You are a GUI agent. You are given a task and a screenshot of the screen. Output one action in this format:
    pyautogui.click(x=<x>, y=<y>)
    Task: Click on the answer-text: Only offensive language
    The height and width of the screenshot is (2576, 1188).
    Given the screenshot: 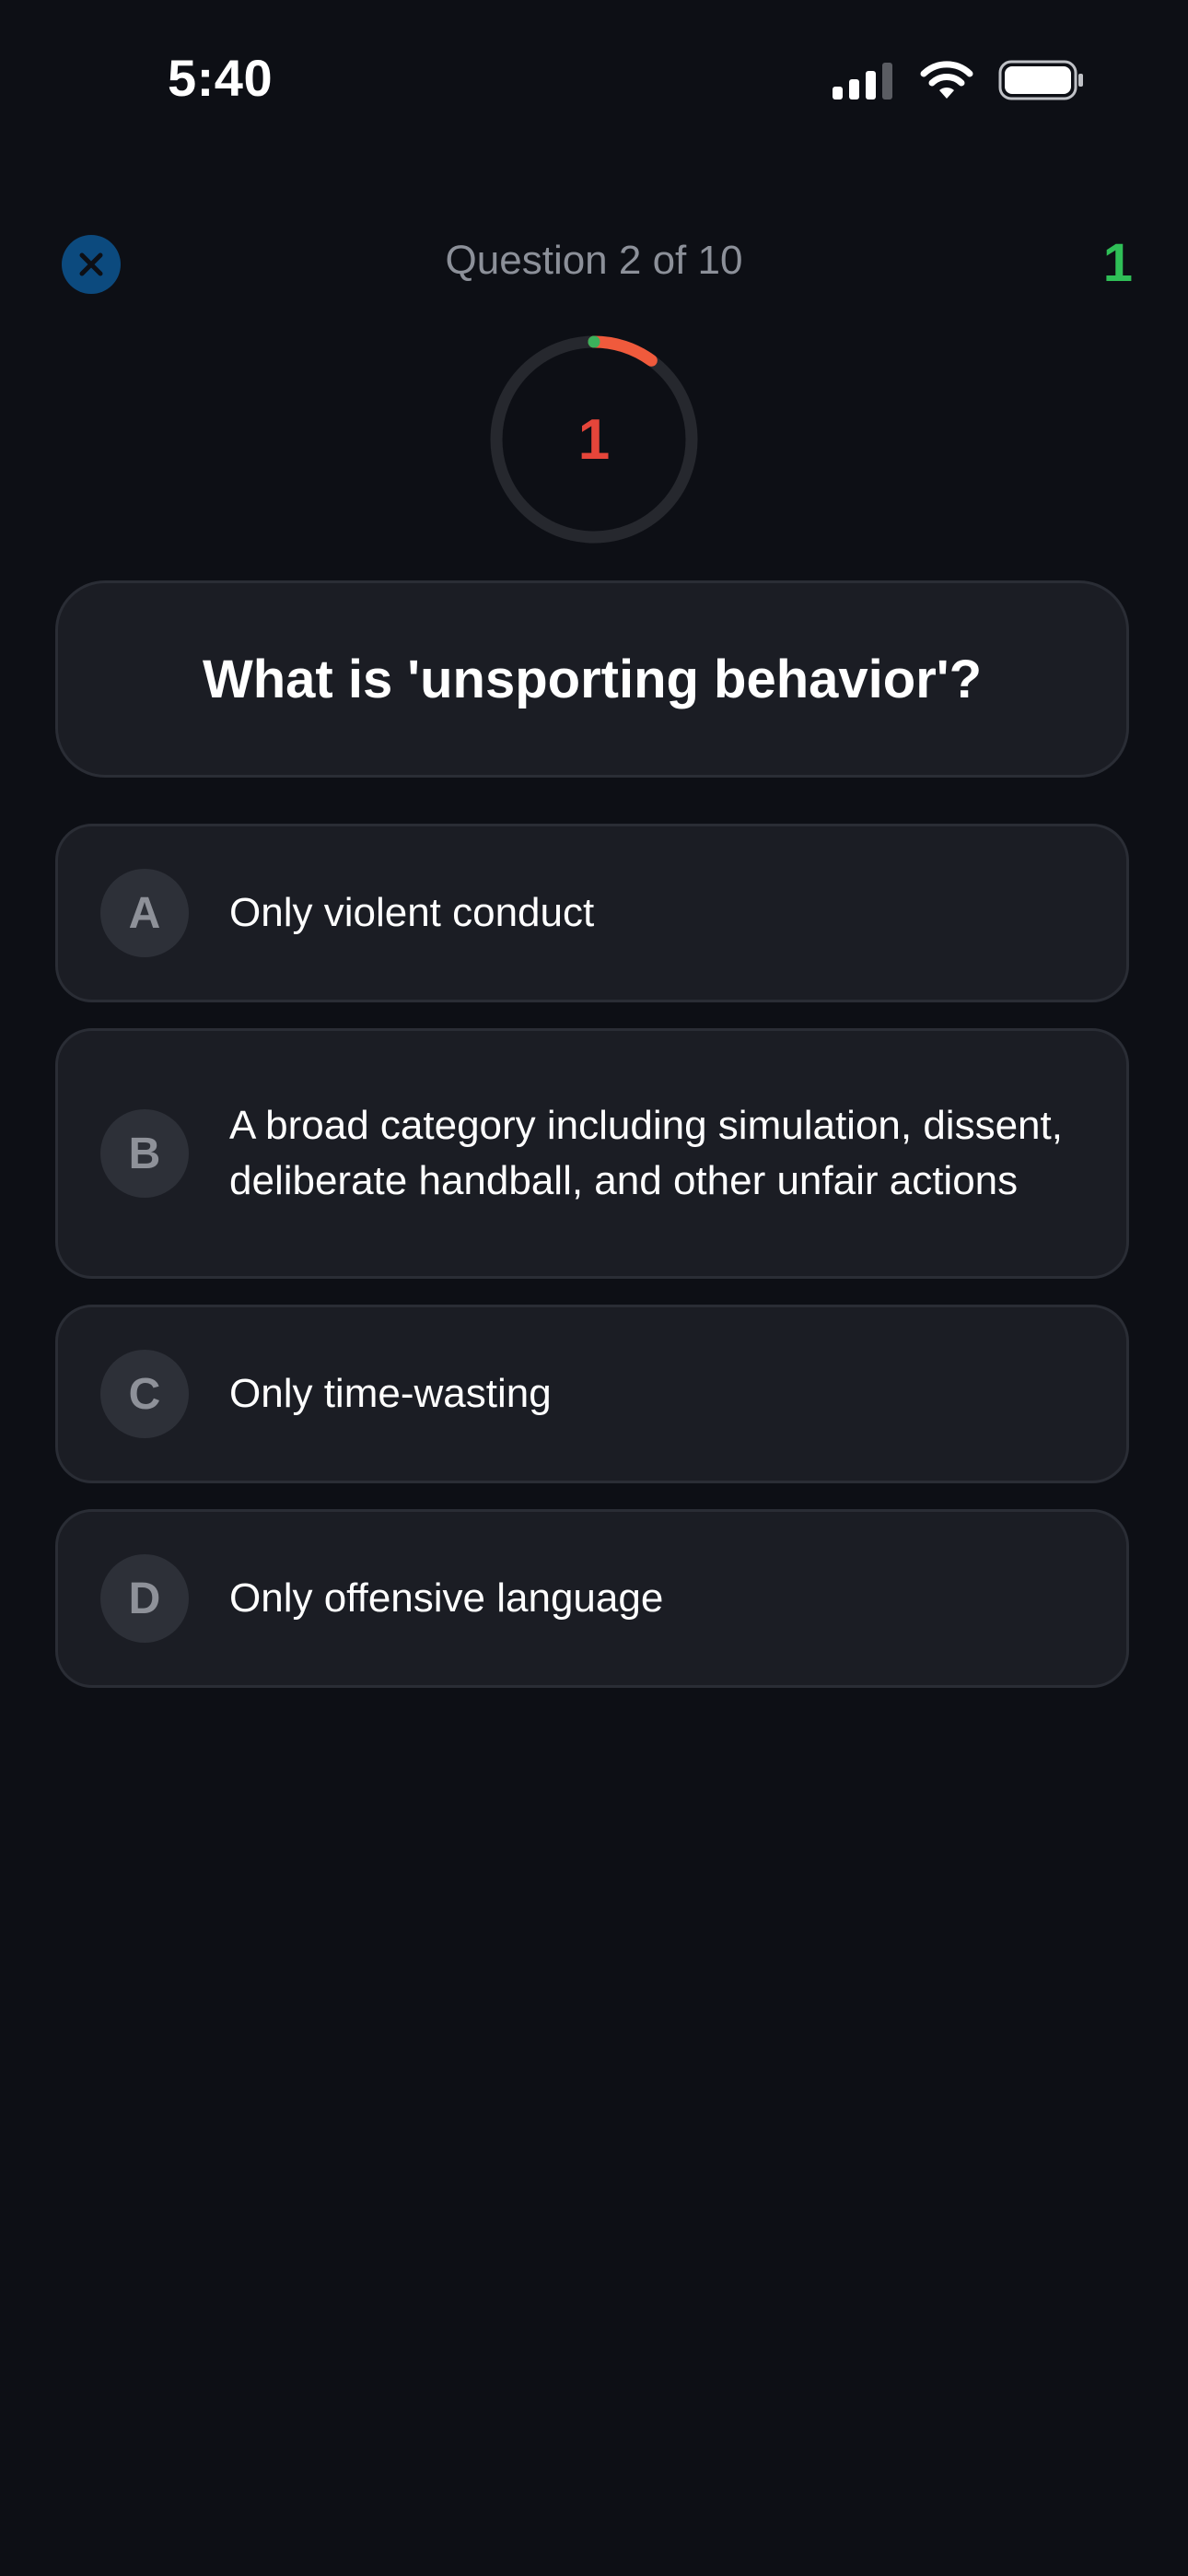 What is the action you would take?
    pyautogui.click(x=446, y=1598)
    